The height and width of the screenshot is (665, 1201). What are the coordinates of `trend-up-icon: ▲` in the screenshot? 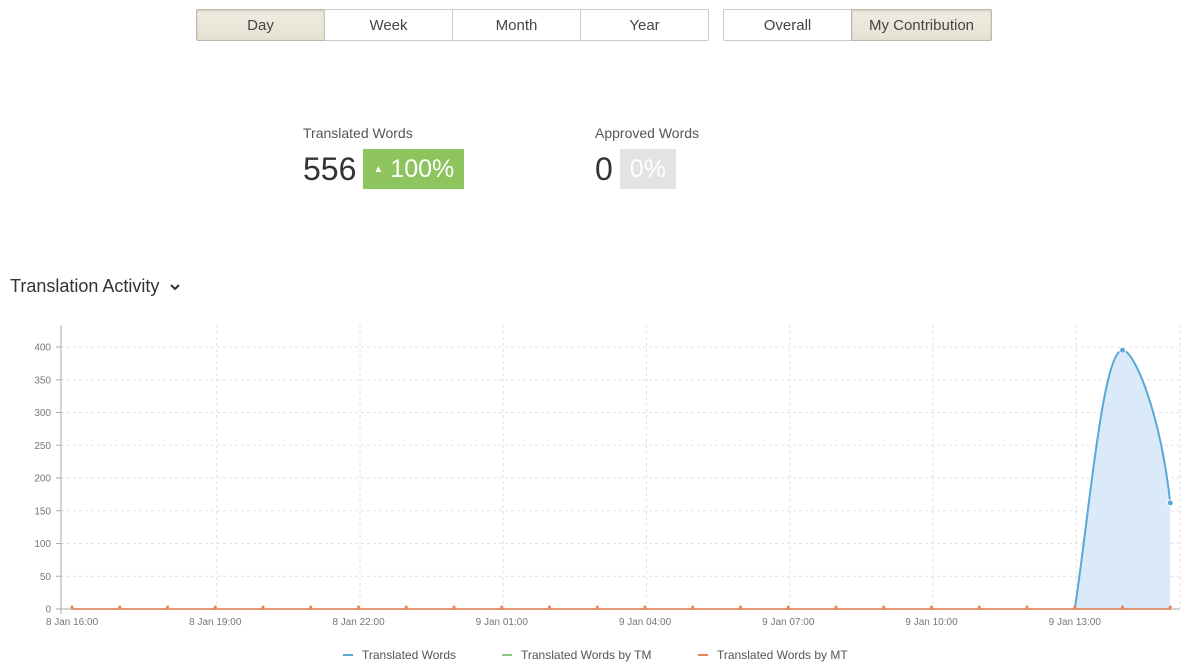 It's located at (378, 169).